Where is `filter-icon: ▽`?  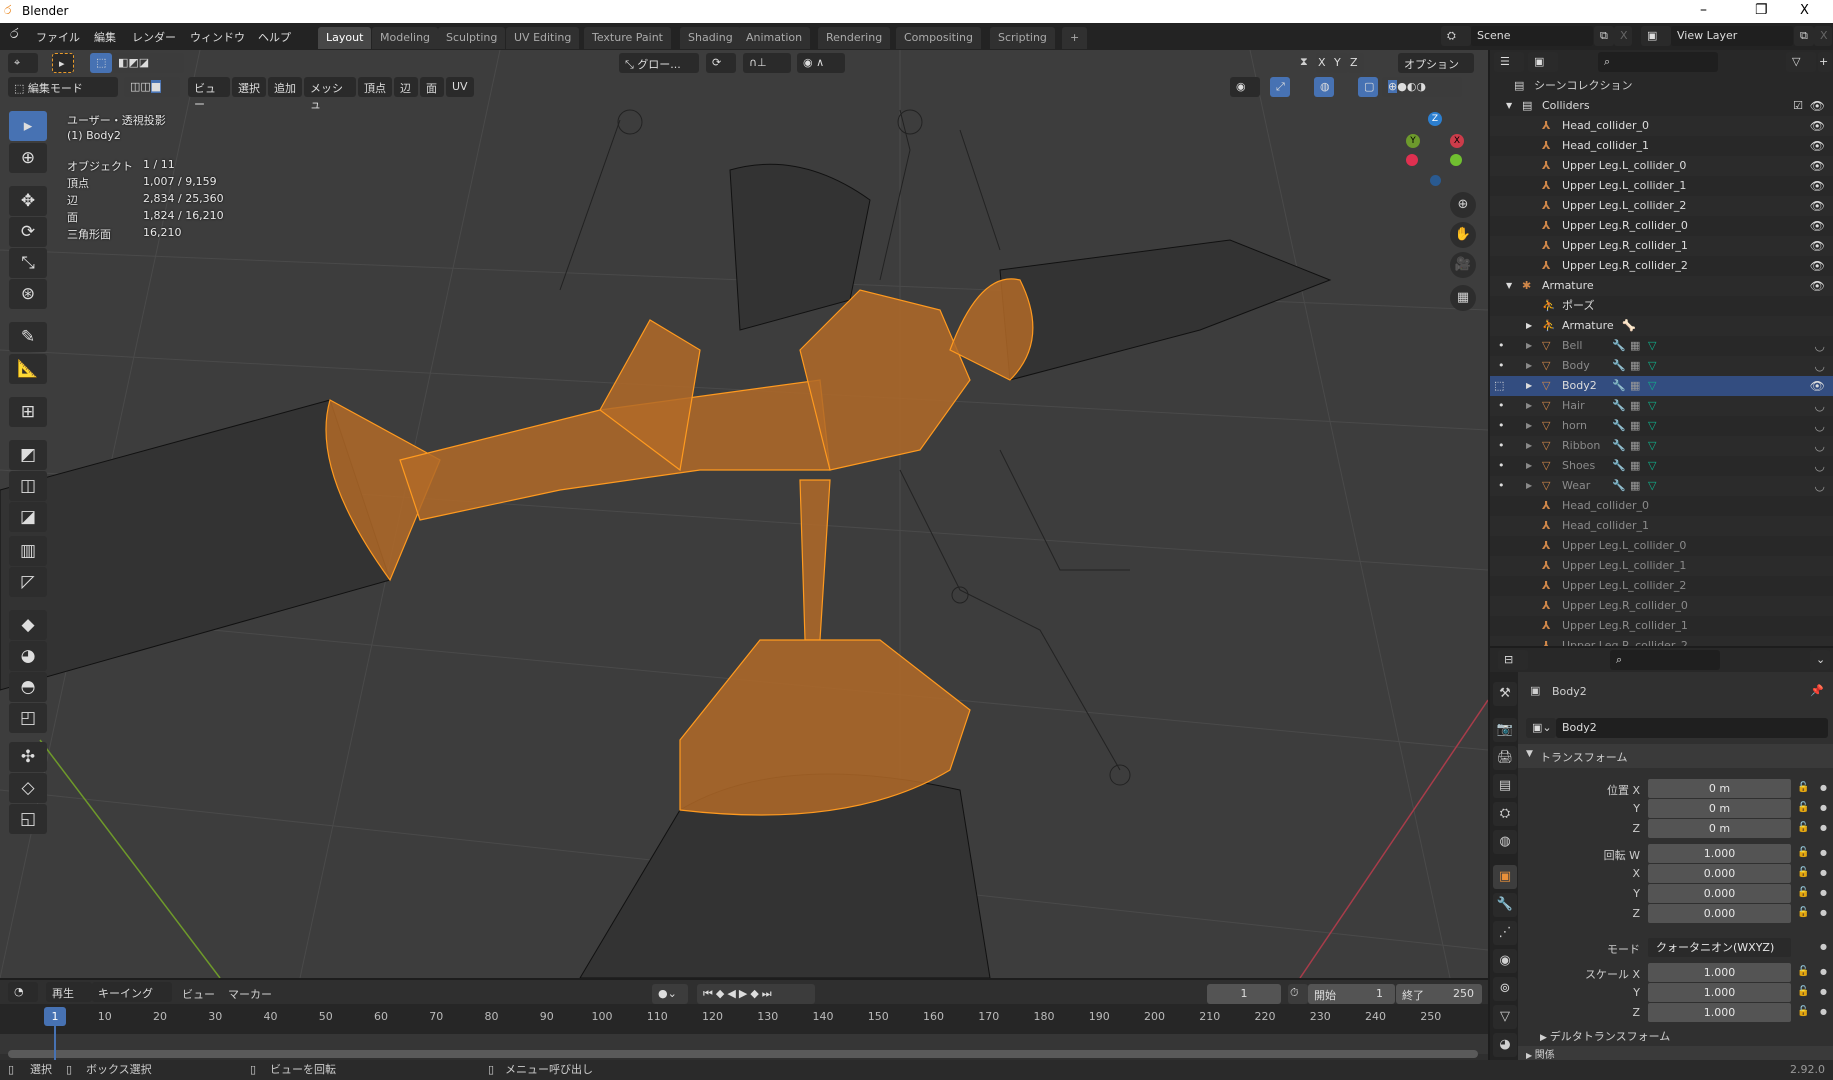
filter-icon: ▽ is located at coordinates (1801, 62).